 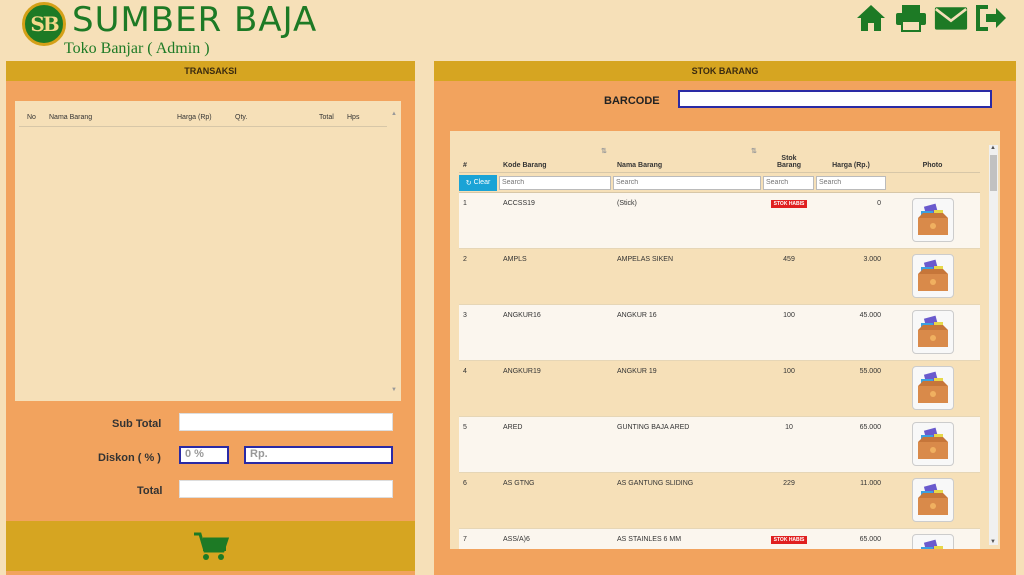 What do you see at coordinates (655, 483) in the screenshot?
I see `cell-nama-barang: AS GANTUNG SLIDING` at bounding box center [655, 483].